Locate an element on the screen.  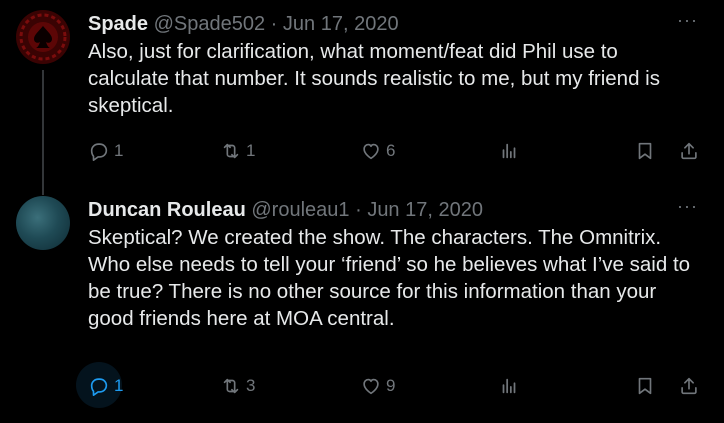
like-button: 9 is located at coordinates (377, 386).